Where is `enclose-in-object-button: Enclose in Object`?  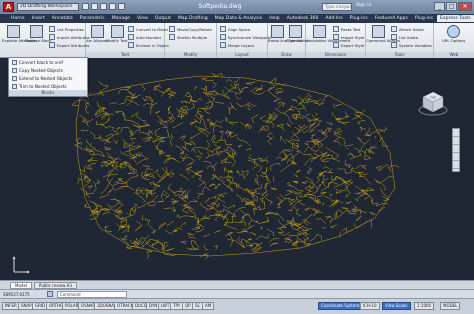
enclose-in-object-button: Enclose in Object is located at coordinates (148, 45).